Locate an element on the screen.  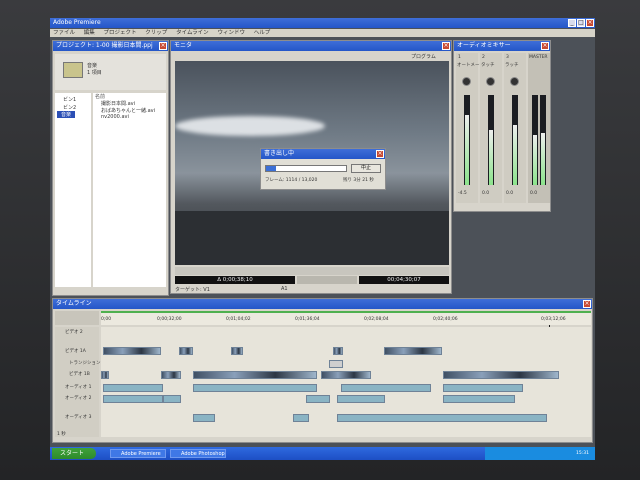
duration-display: 00;04;30;07 is located at coordinates (404, 280).